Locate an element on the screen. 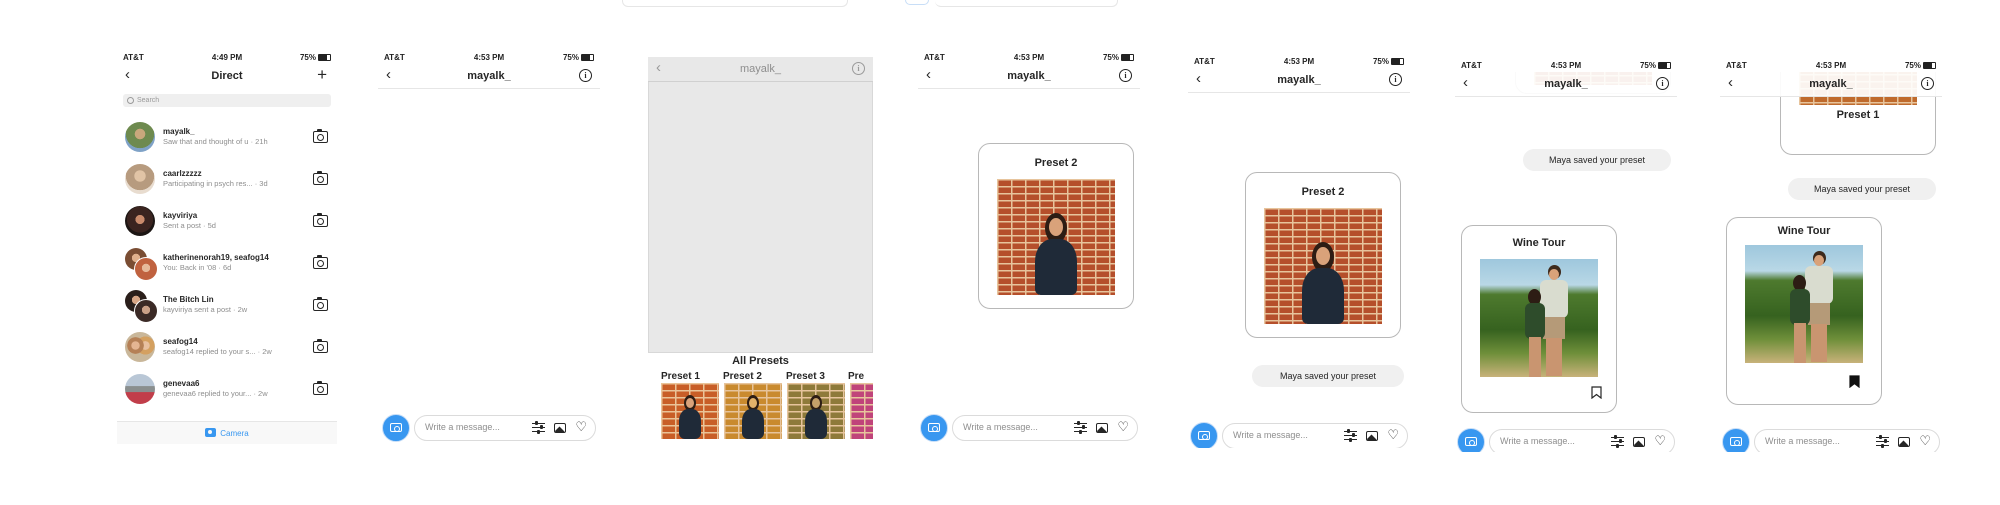 The width and height of the screenshot is (2000, 505). preset-label-partial: Pre is located at coordinates (856, 376).